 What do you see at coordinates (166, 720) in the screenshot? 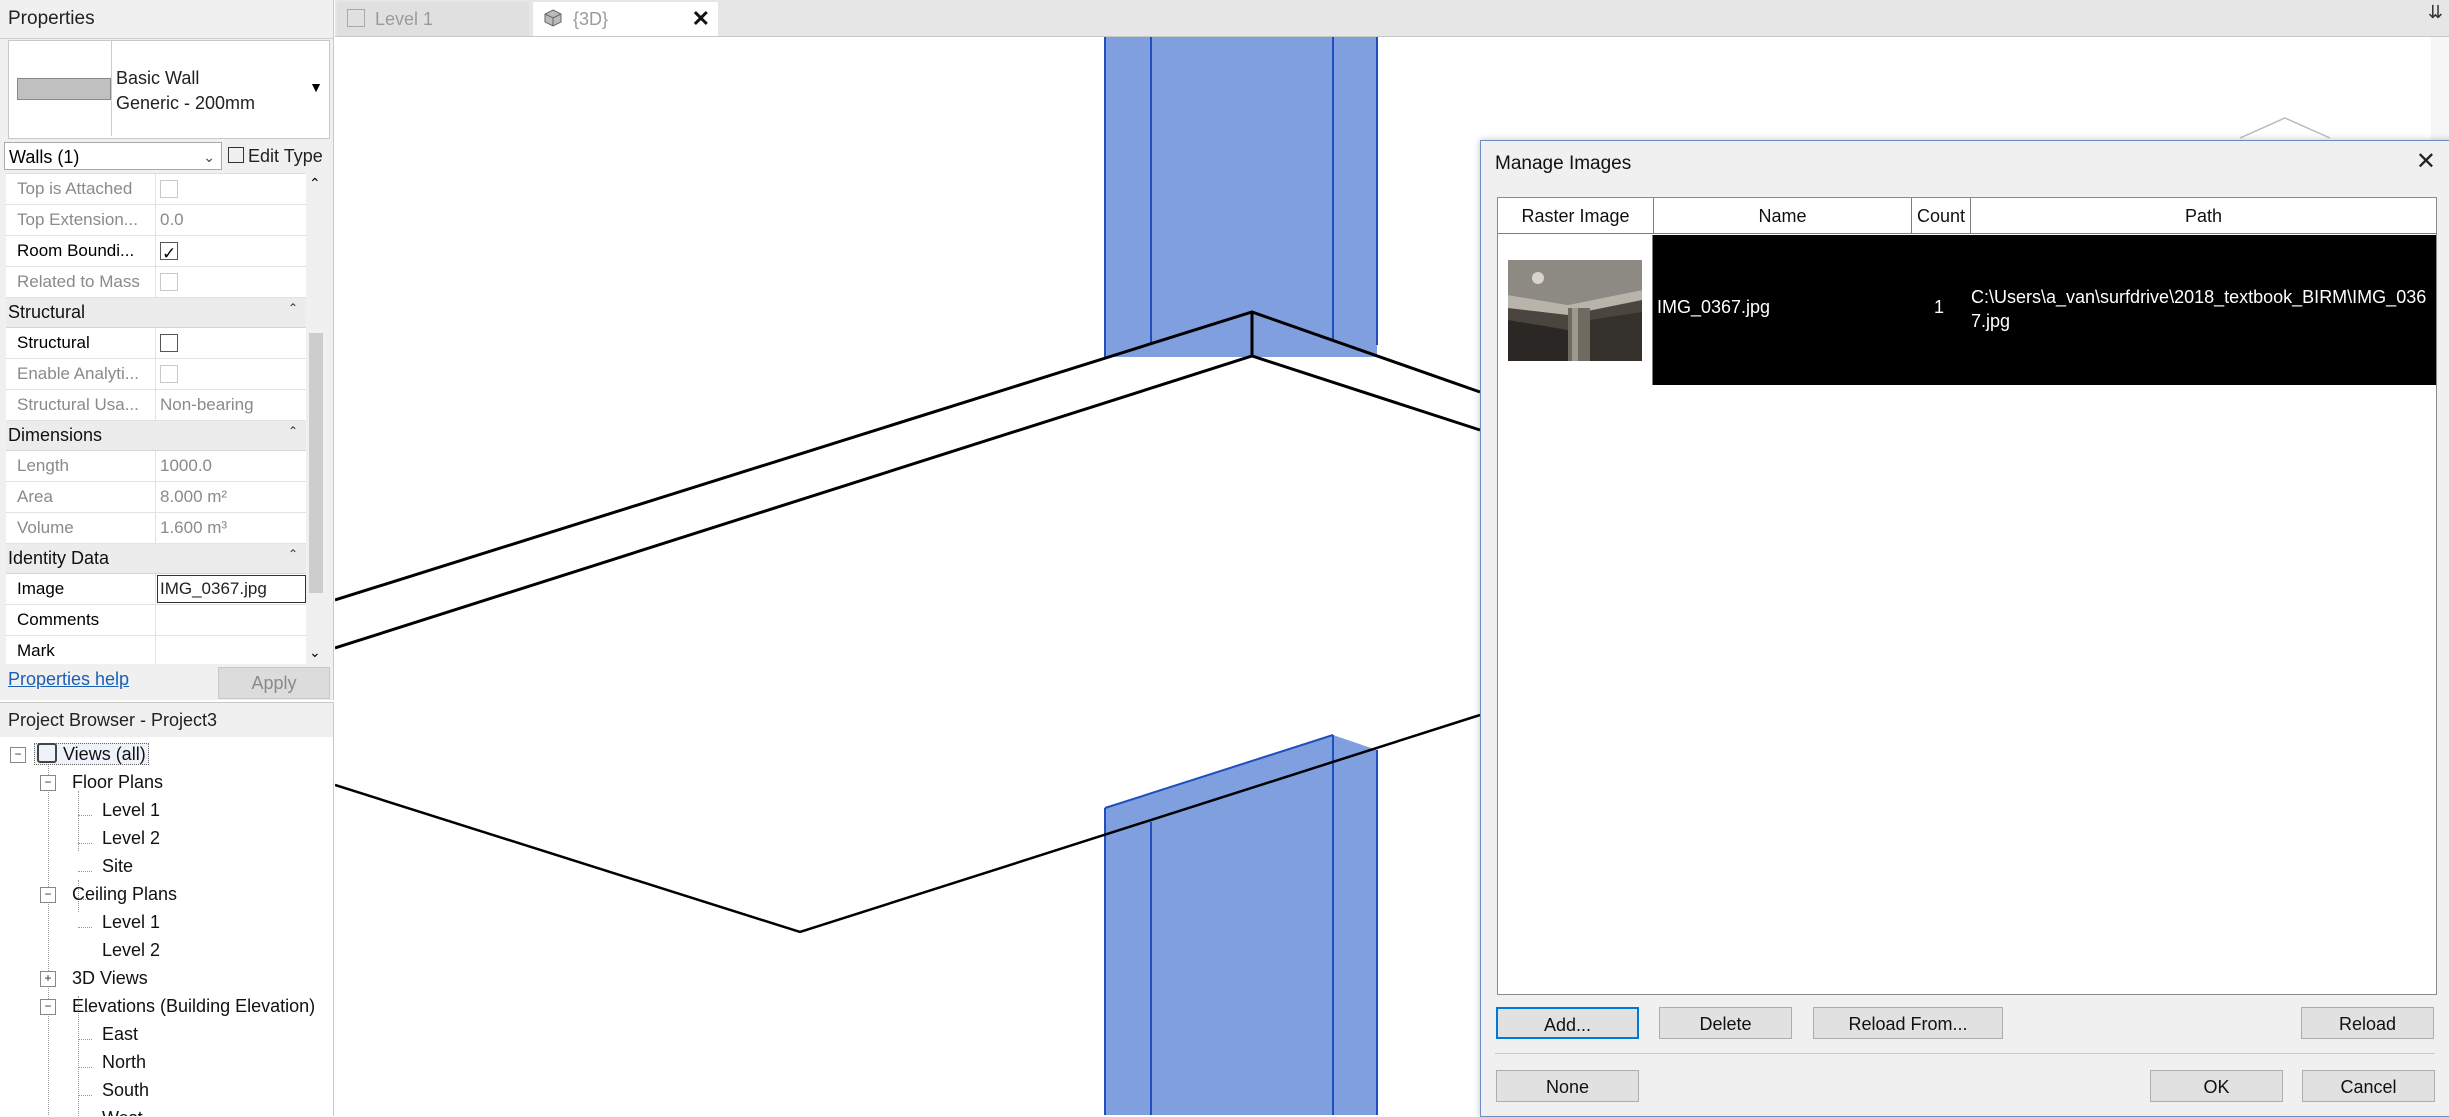
I see `project-browser-title: Project Browser - Project3` at bounding box center [166, 720].